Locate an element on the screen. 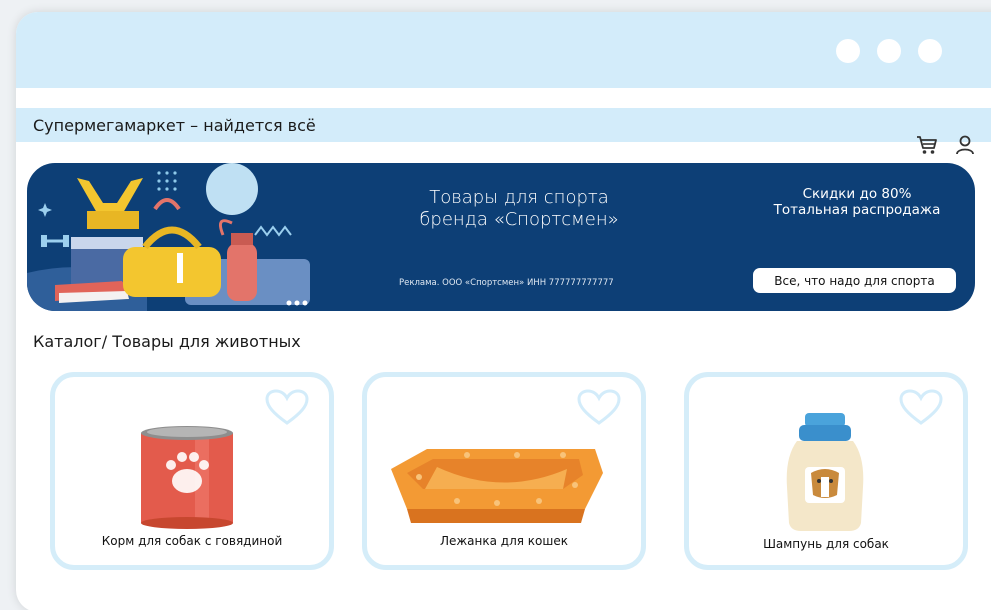 The width and height of the screenshot is (991, 610). product-name: Лежанка для кошек is located at coordinates (504, 541).